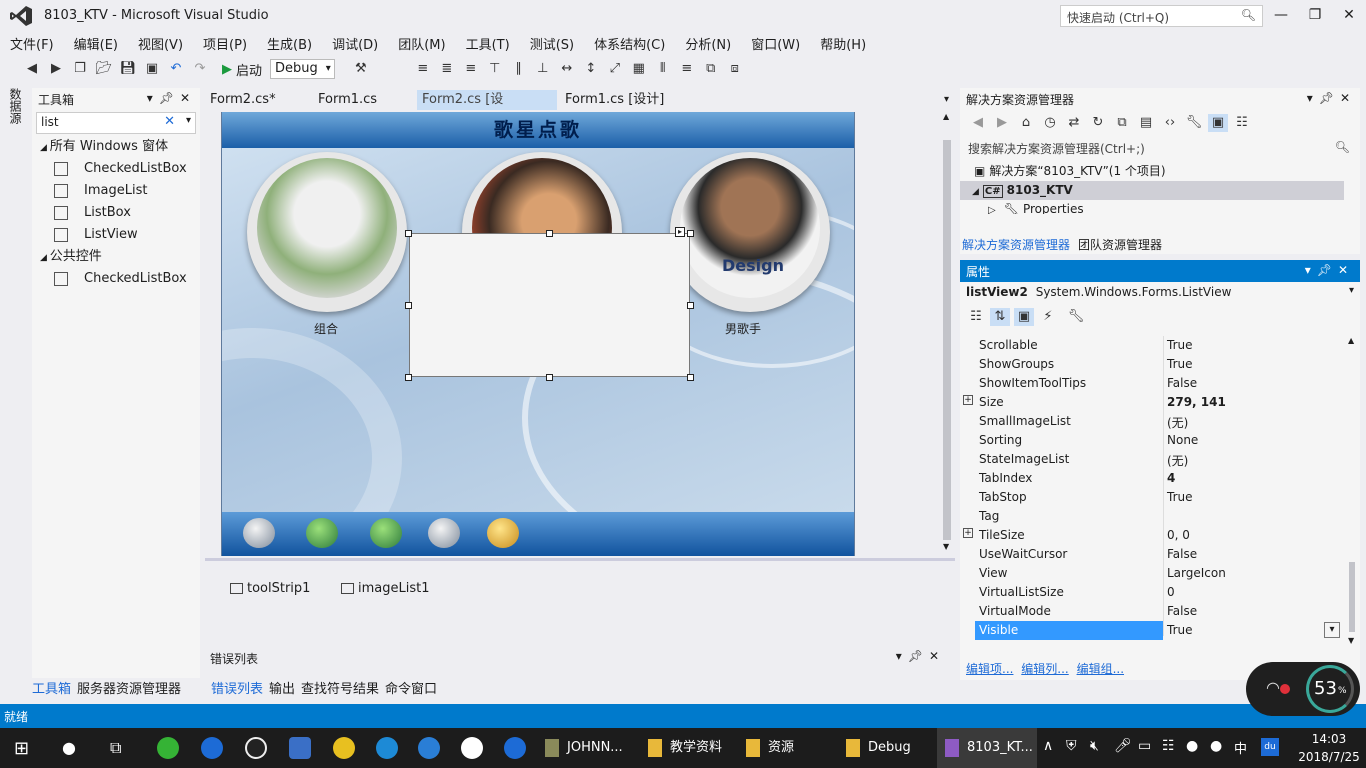 The image size is (1366, 768). Describe the element at coordinates (976, 317) in the screenshot. I see `categorized-icon: ☷` at that location.